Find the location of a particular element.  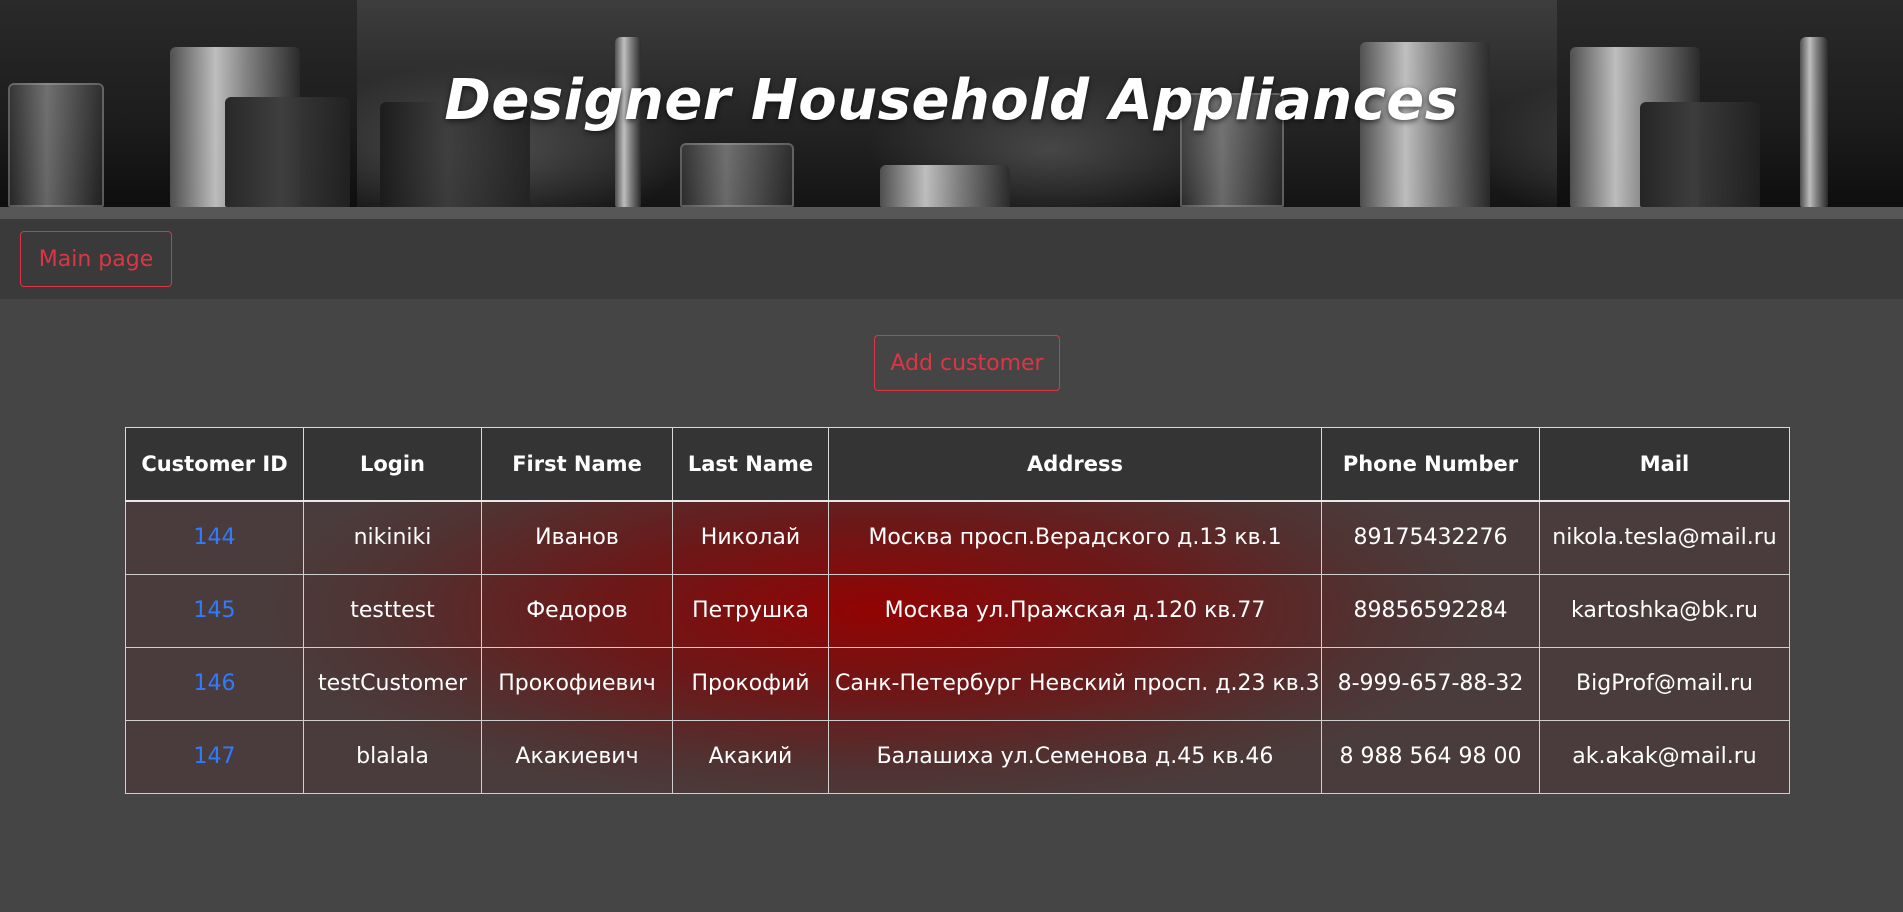

cell-mail: ak.akak@mail.ru is located at coordinates (1664, 756).